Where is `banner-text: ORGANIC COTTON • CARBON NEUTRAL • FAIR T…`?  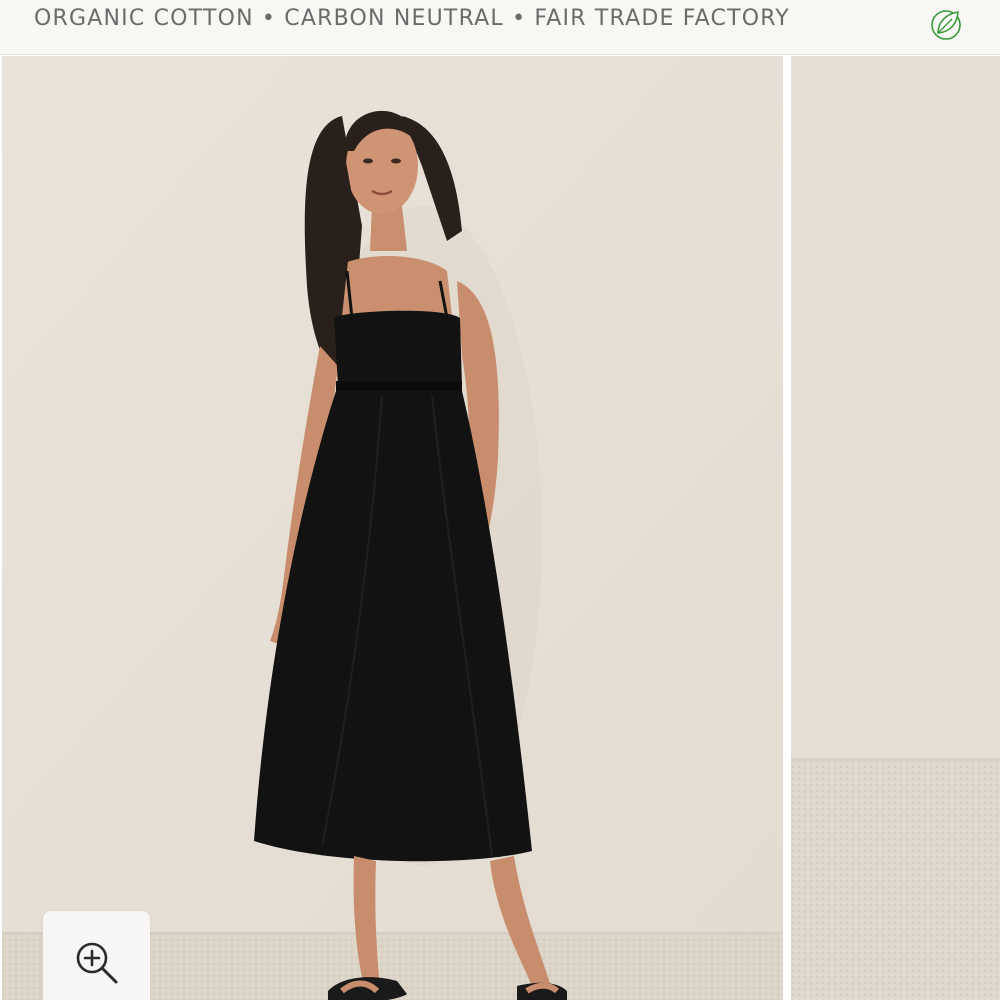
banner-text: ORGANIC COTTON • CARBON NEUTRAL • FAIR T… is located at coordinates (412, 18).